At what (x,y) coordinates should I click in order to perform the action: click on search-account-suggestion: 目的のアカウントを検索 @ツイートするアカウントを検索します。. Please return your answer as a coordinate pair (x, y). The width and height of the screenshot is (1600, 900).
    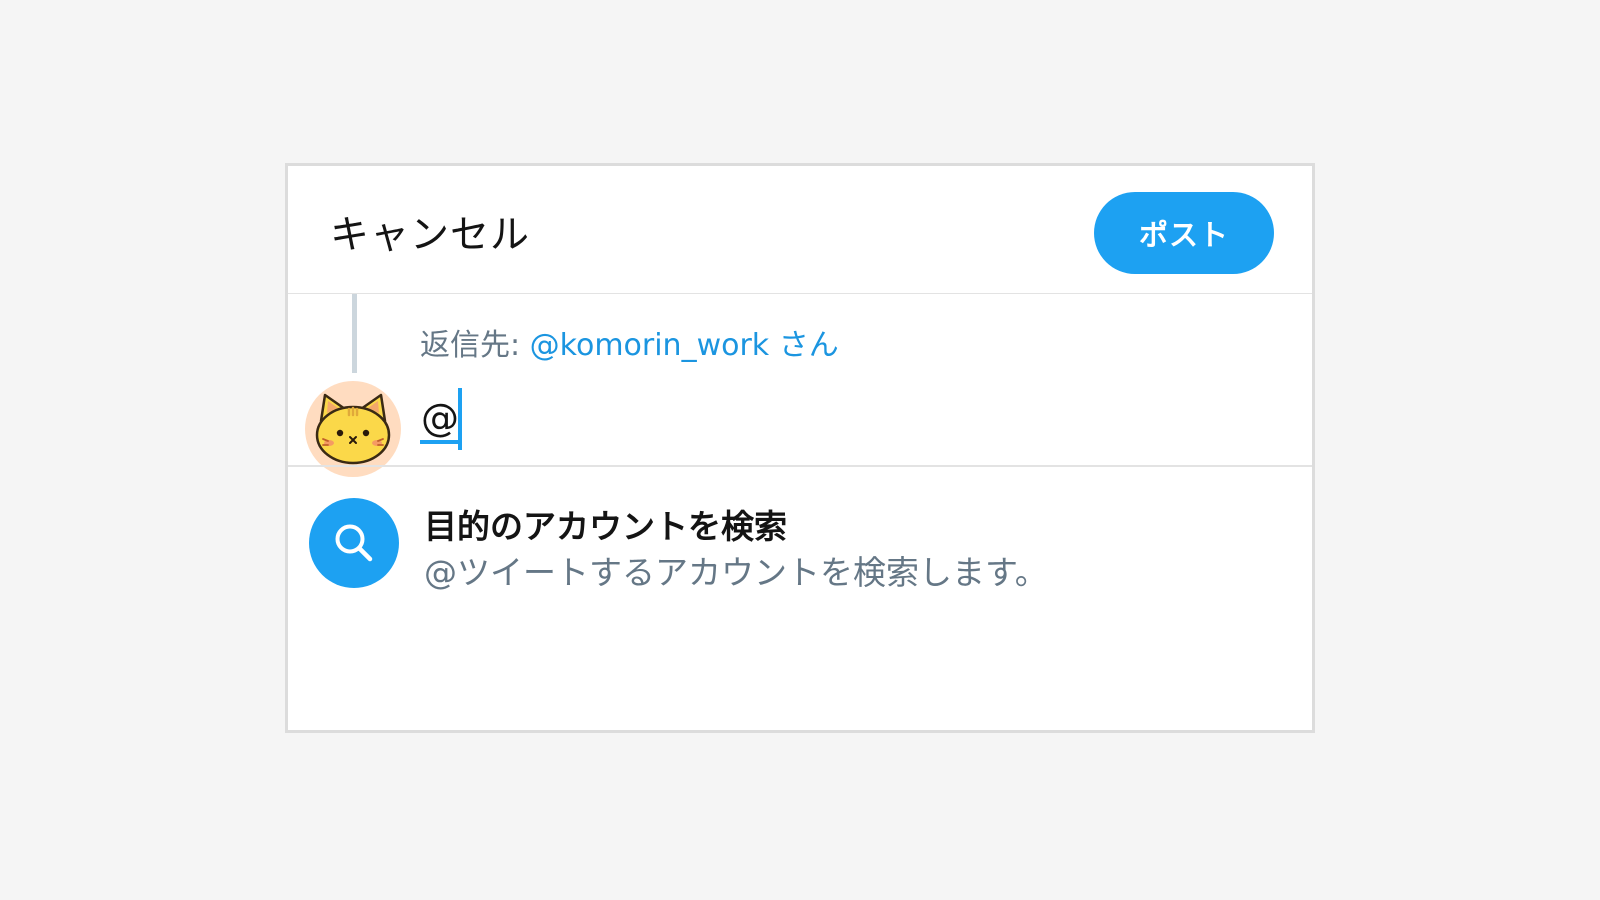
    Looking at the image, I should click on (800, 536).